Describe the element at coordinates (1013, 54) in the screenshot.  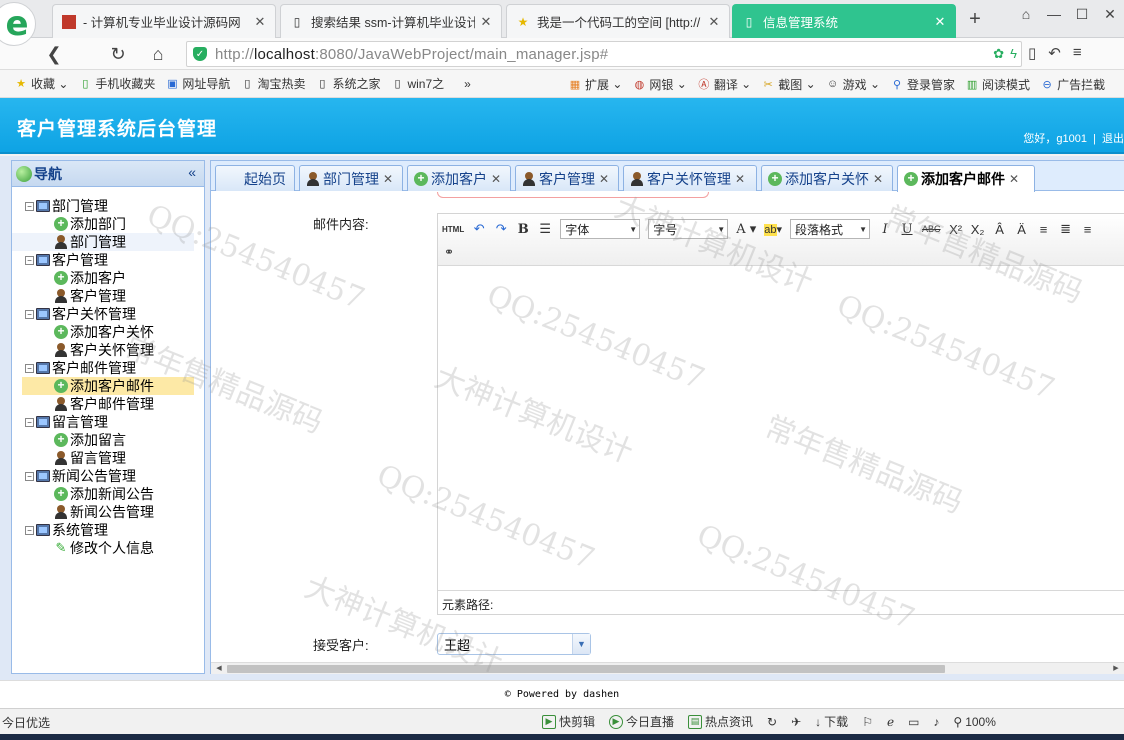
I see `lightning-icon: ϟ` at that location.